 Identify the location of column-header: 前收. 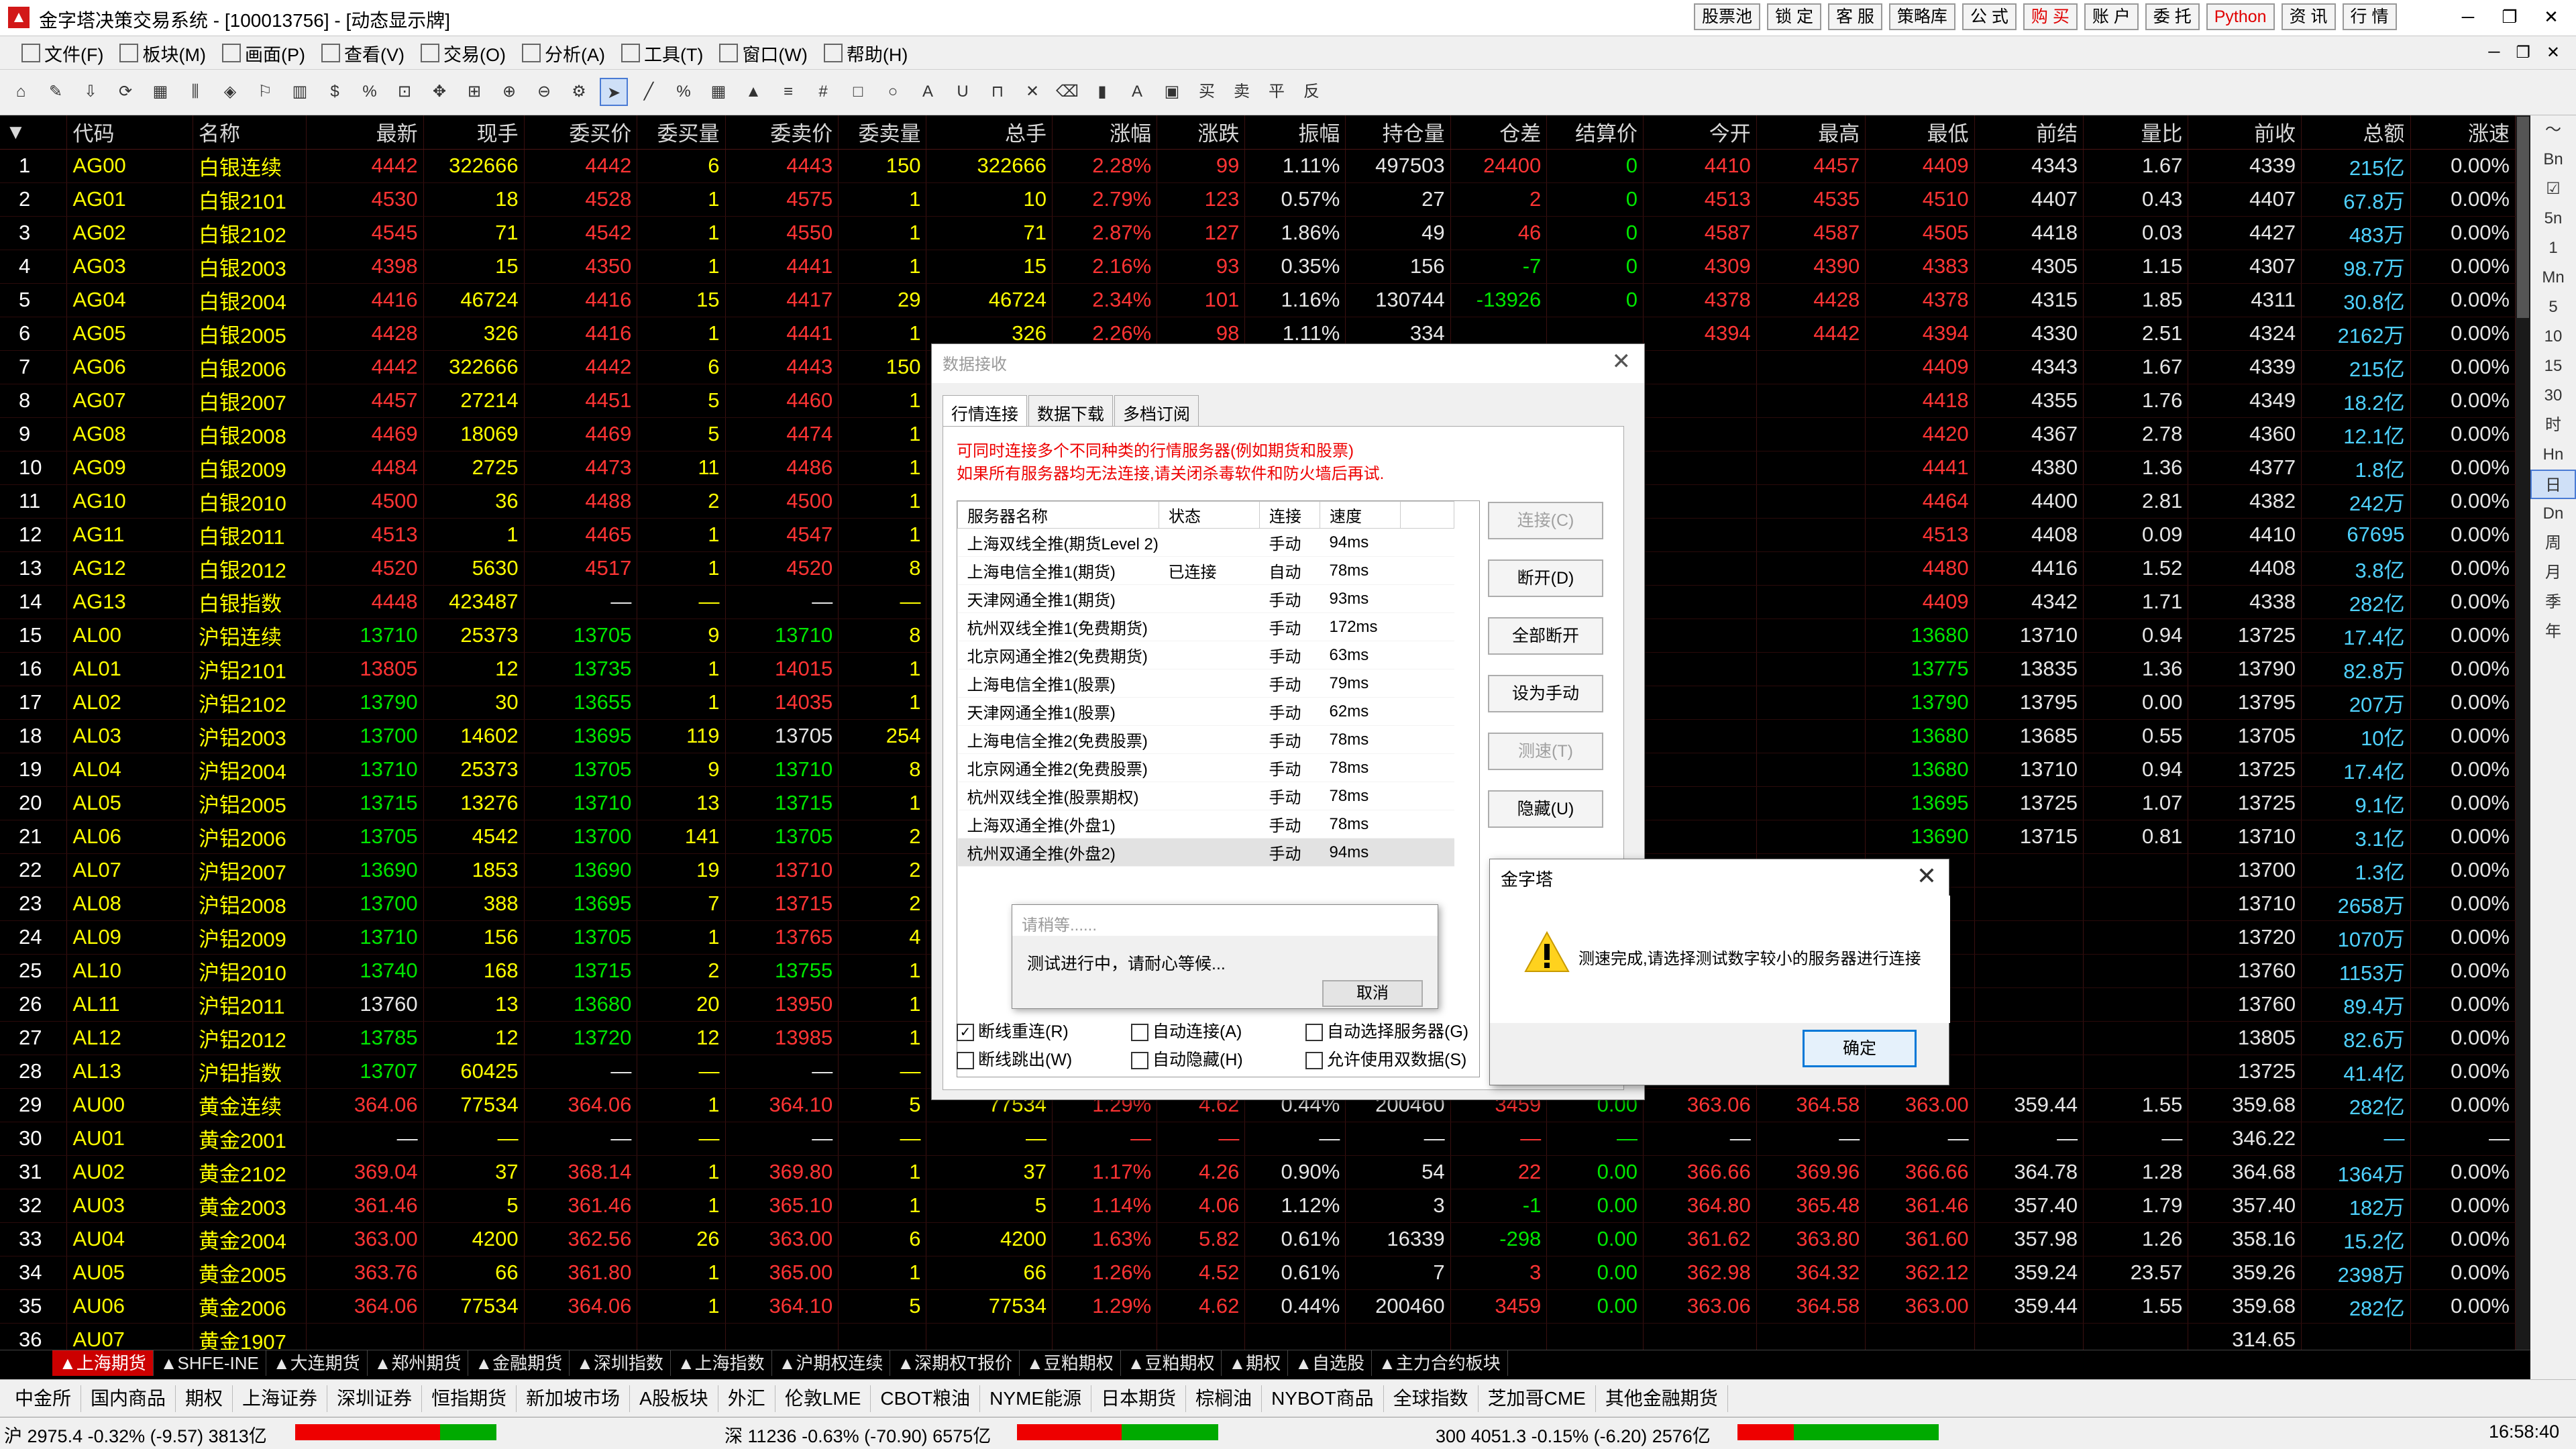
(2245, 132).